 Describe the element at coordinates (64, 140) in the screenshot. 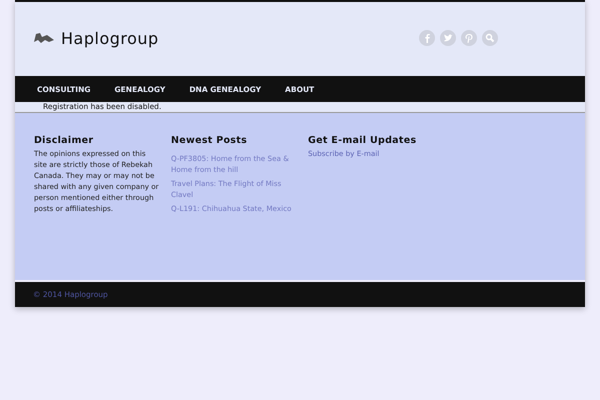

I see `widget-title: Disclaimer` at that location.